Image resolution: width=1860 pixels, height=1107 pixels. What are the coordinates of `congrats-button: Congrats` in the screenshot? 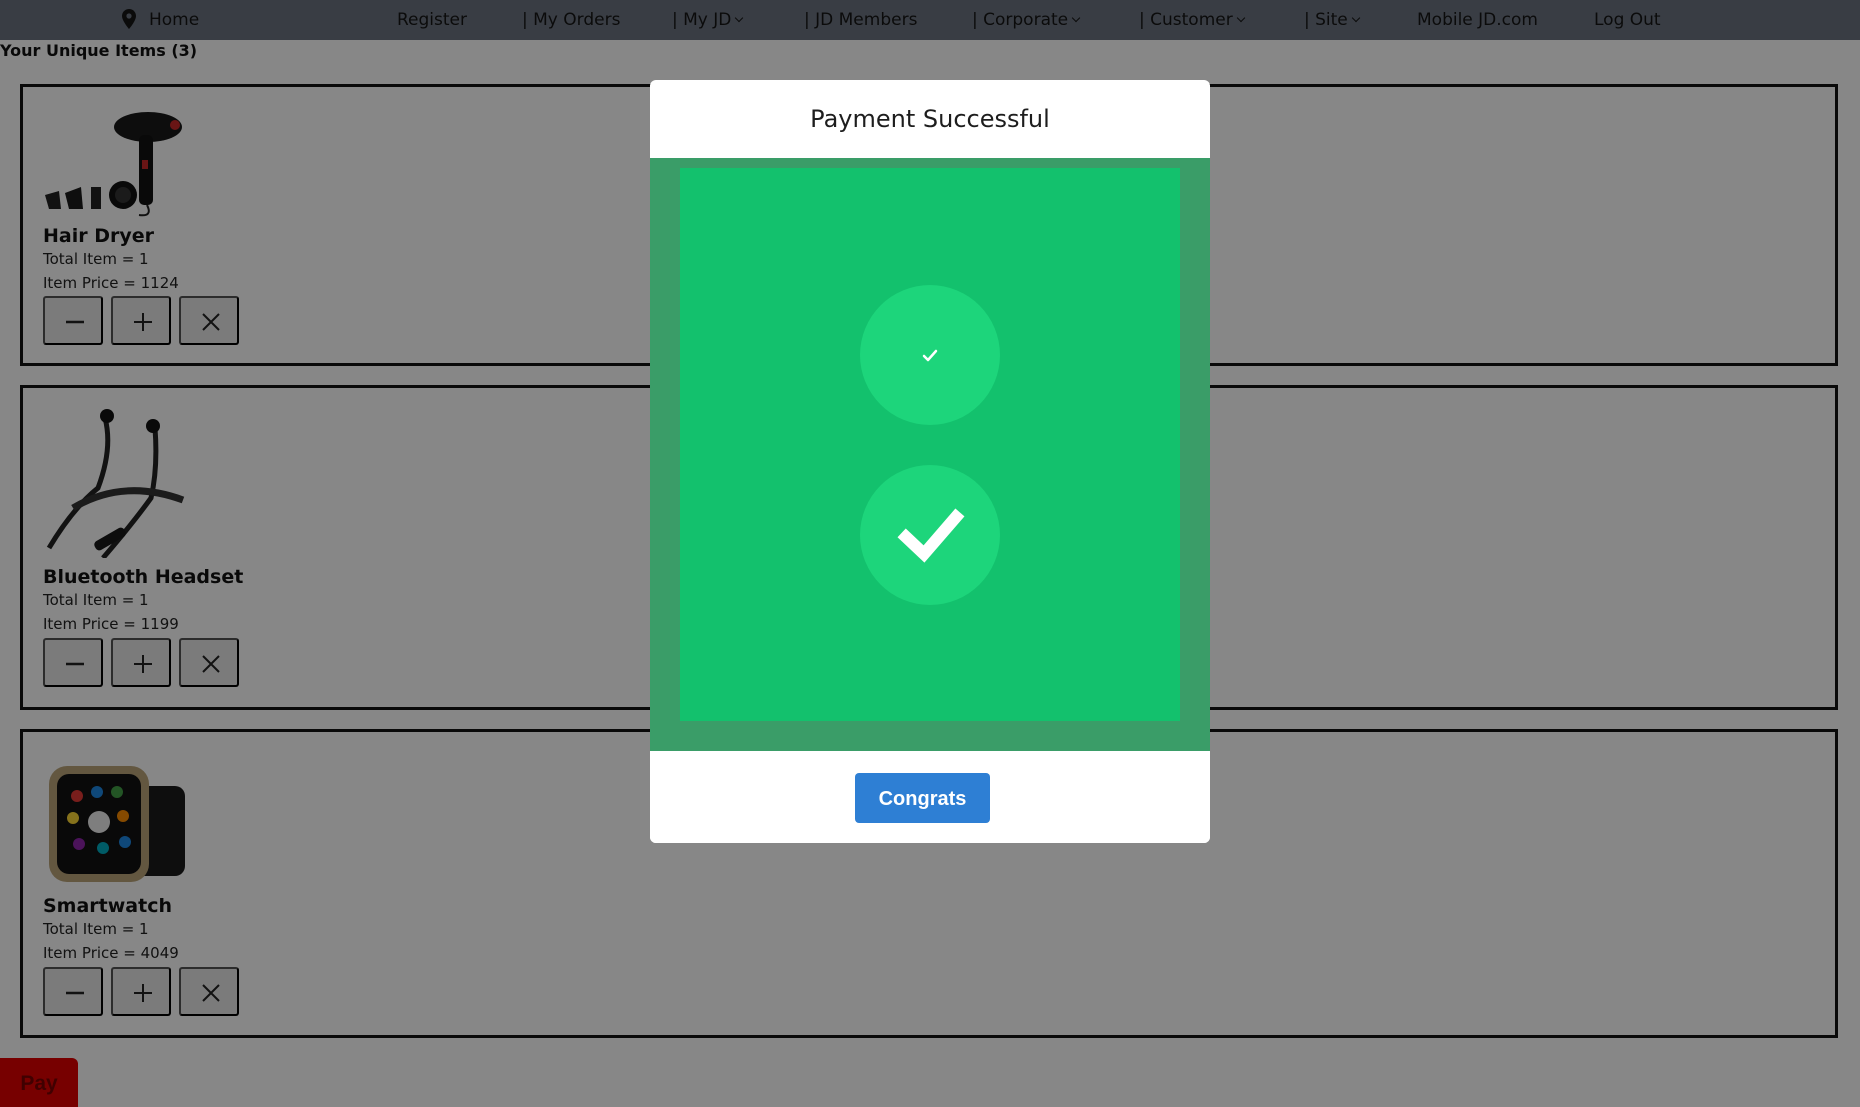 It's located at (922, 798).